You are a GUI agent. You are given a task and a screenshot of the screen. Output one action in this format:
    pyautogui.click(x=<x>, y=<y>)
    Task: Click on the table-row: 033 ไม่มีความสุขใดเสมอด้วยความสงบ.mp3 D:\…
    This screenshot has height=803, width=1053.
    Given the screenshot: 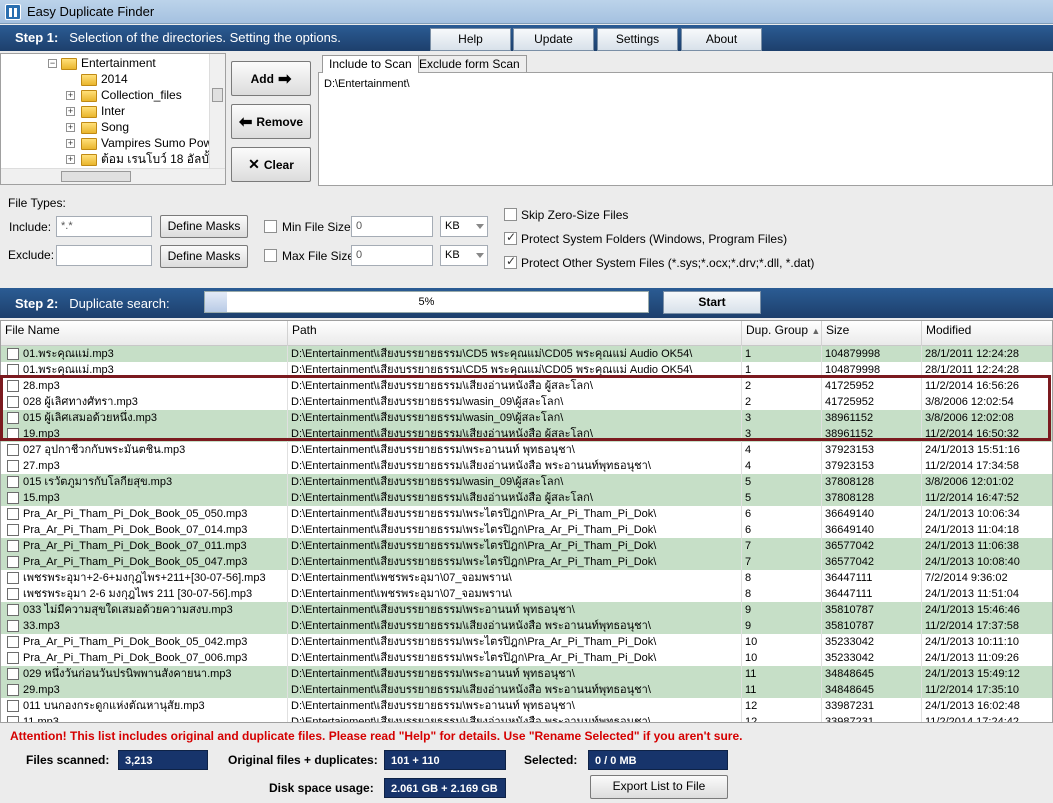 What is the action you would take?
    pyautogui.click(x=526, y=610)
    